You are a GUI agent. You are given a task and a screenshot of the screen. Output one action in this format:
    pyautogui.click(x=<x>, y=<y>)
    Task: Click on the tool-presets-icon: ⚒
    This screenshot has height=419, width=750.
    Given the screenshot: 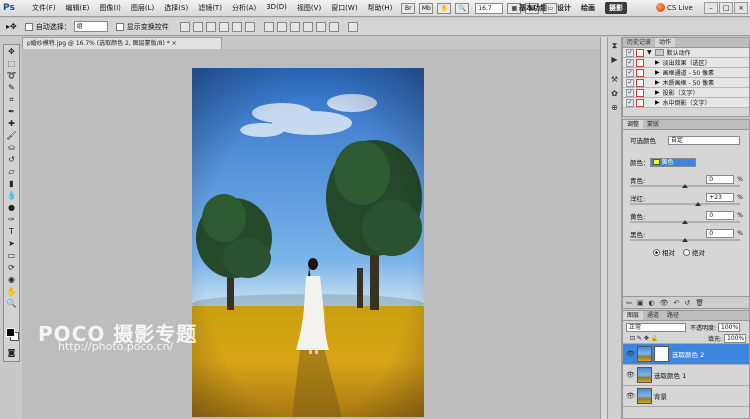 What is the action you would take?
    pyautogui.click(x=615, y=80)
    